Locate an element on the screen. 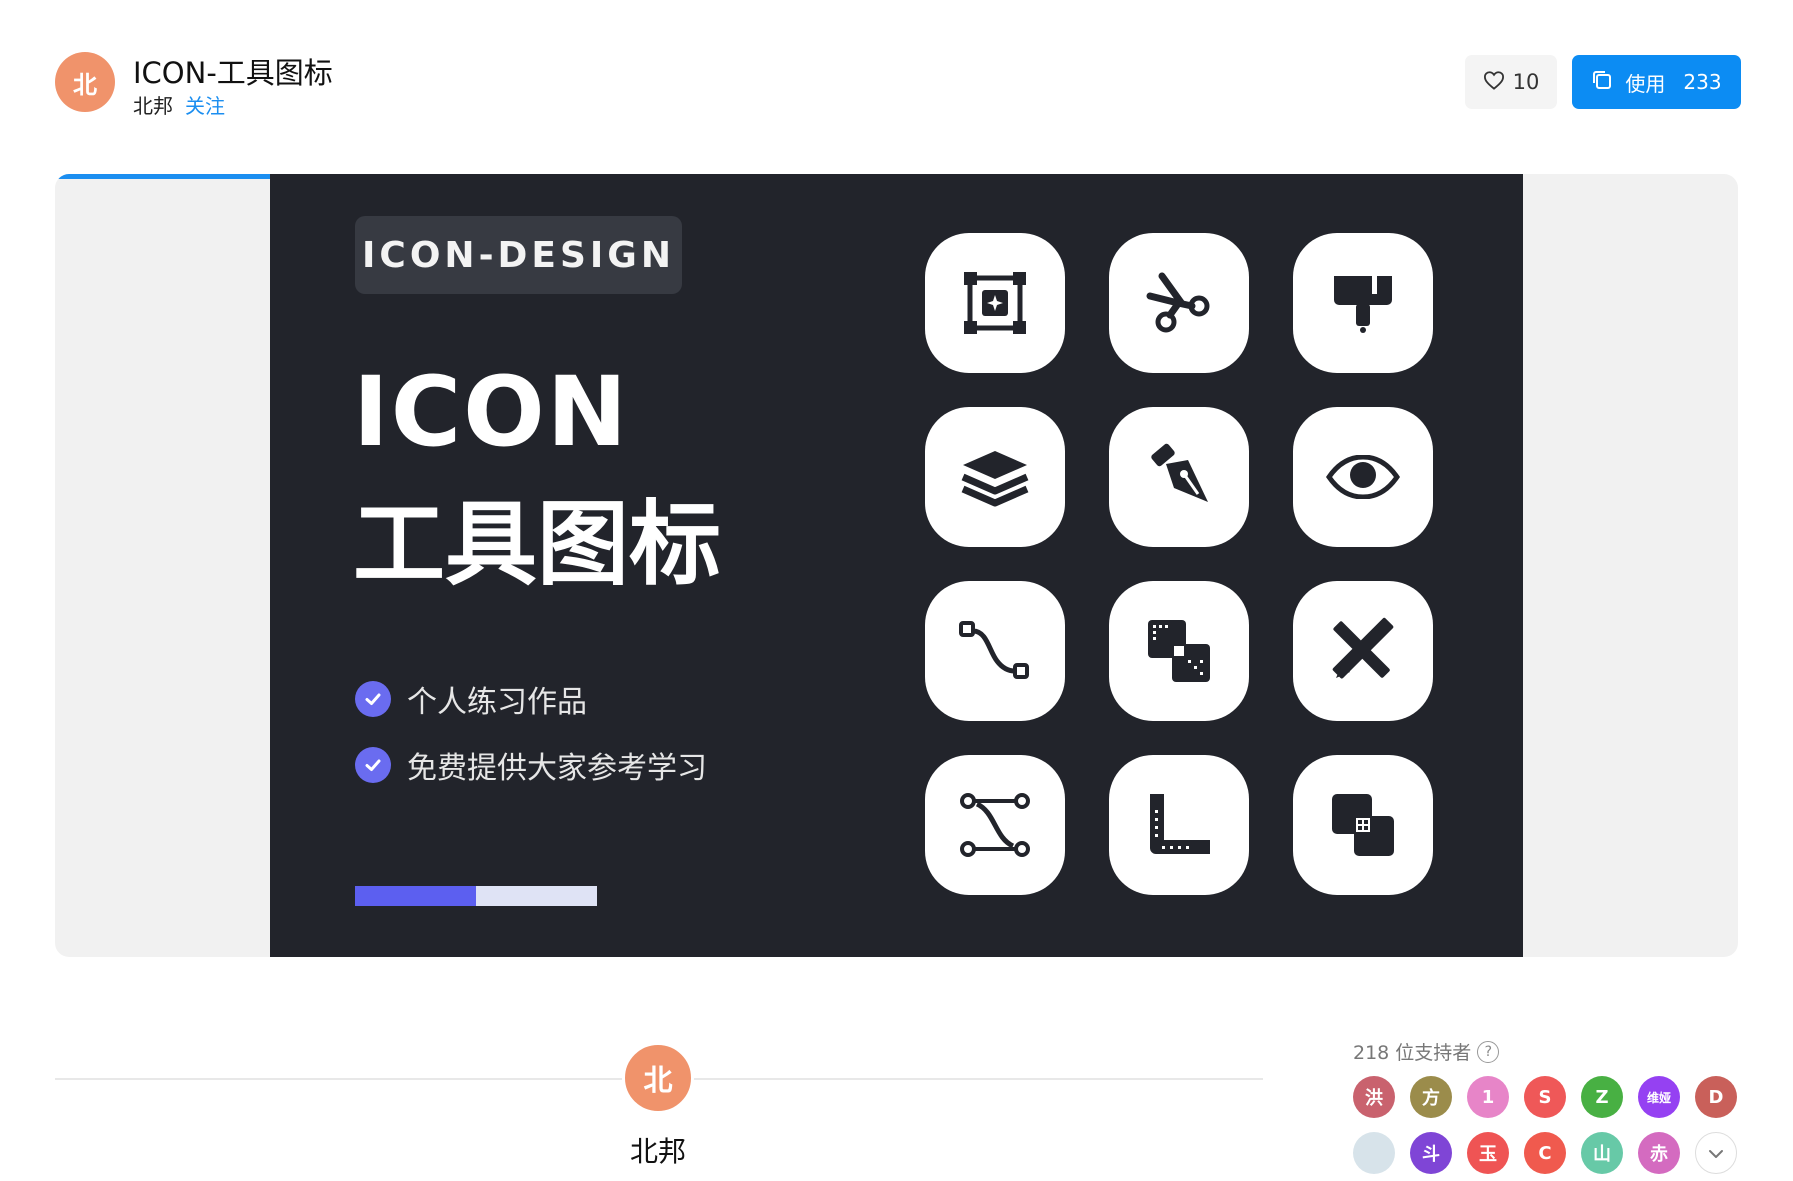 The image size is (1793, 1181). use-label: 使用 is located at coordinates (1645, 83).